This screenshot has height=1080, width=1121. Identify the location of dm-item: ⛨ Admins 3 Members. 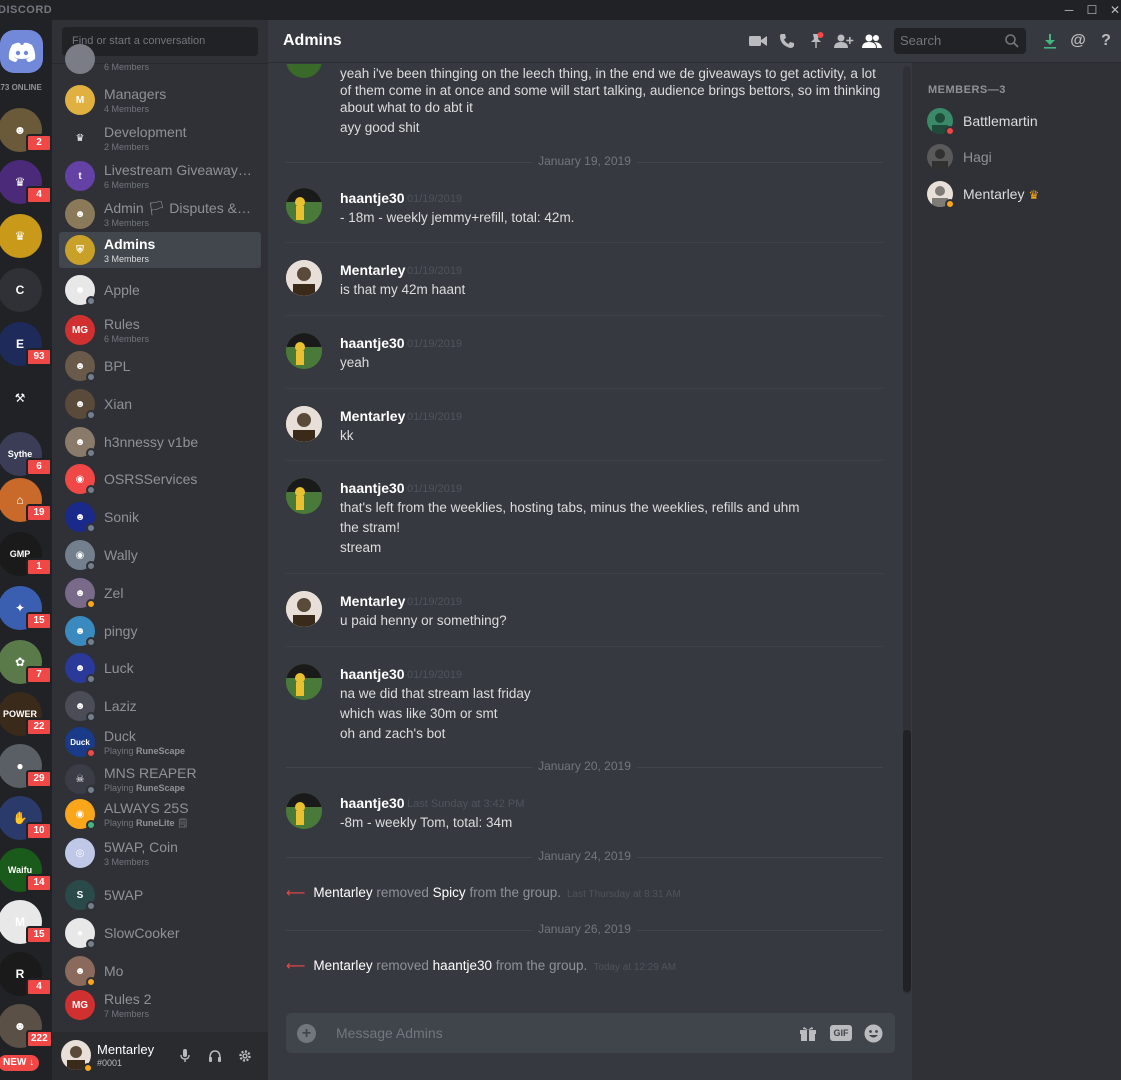
(160, 250).